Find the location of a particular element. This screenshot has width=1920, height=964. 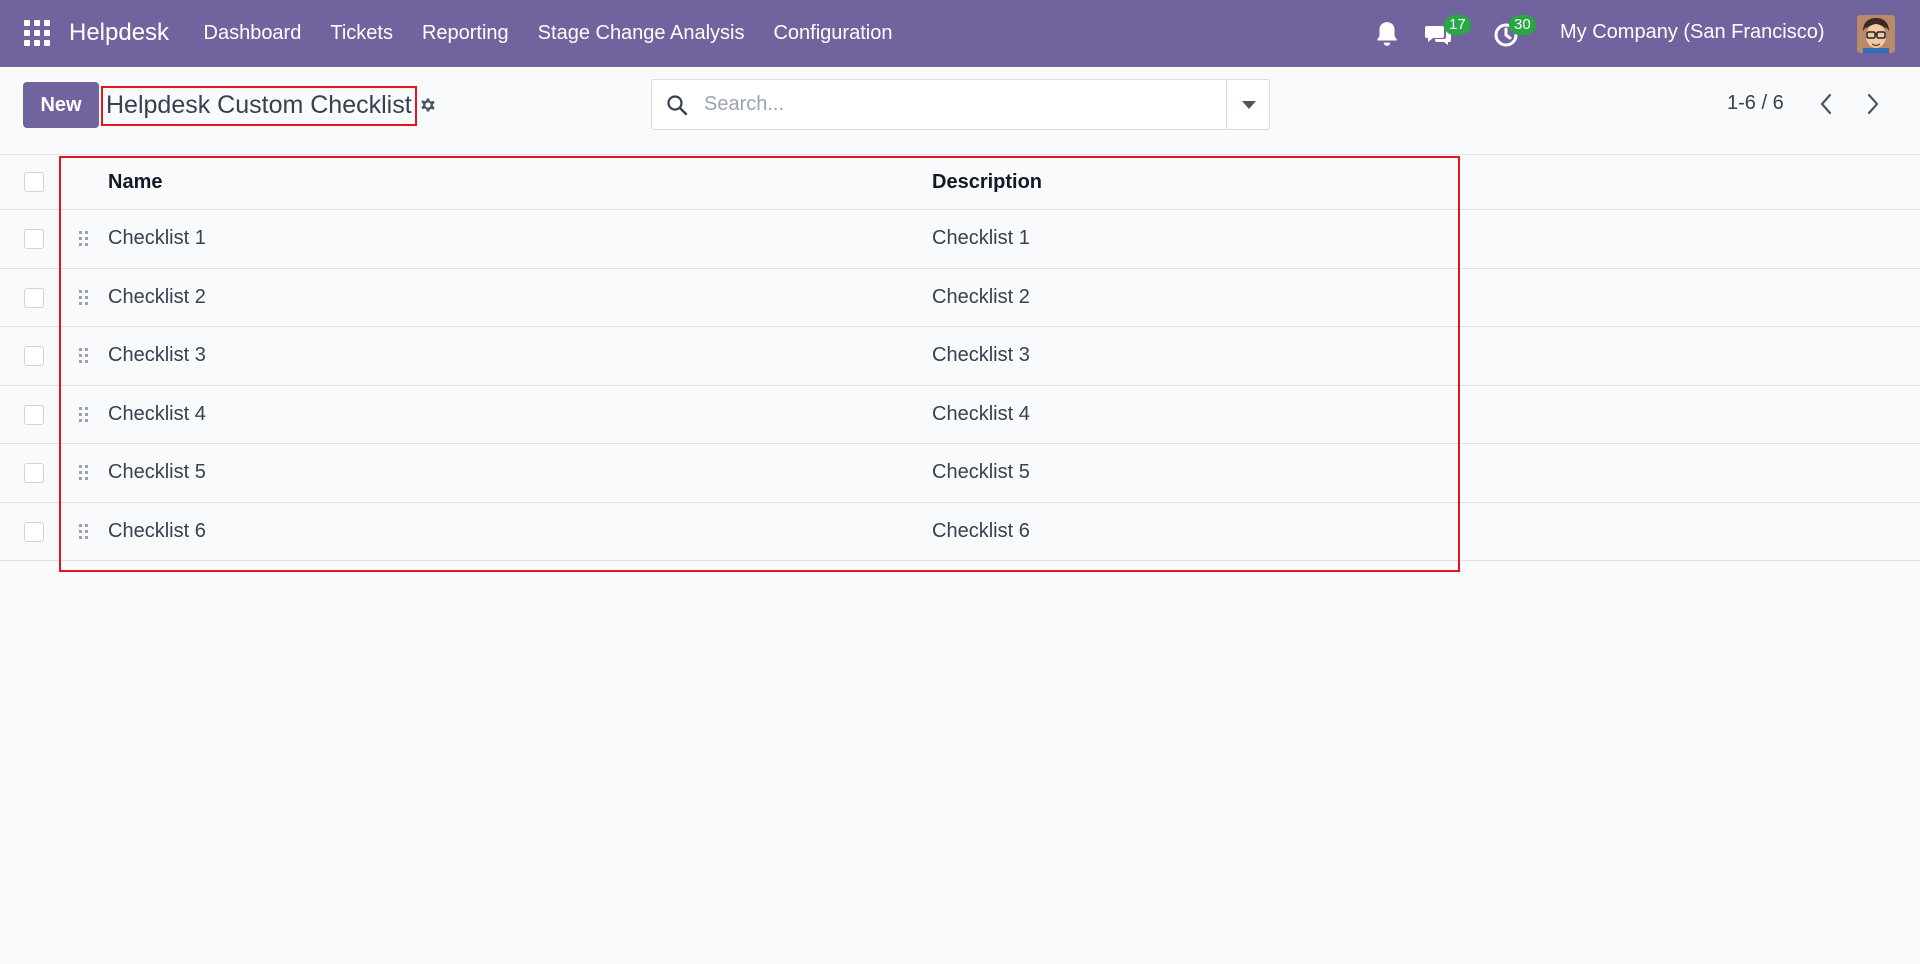

cell-name: Checklist 6 is located at coordinates (157, 530).